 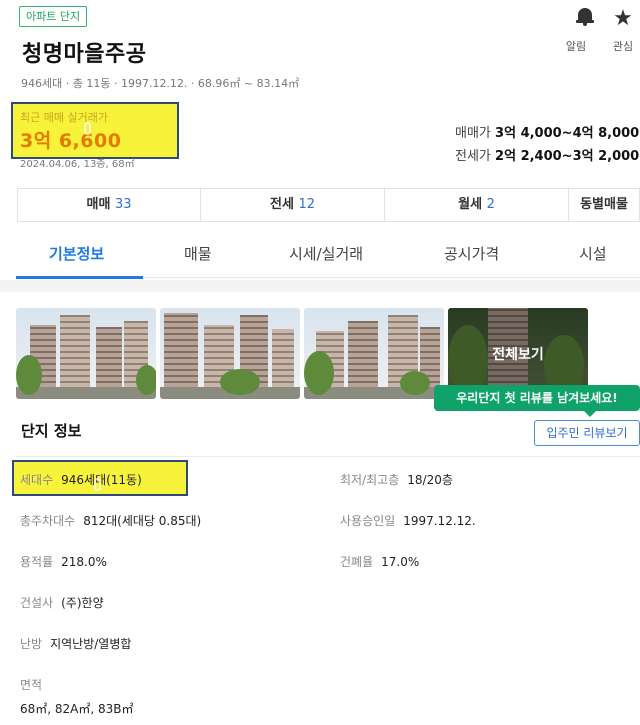 What do you see at coordinates (77, 709) in the screenshot?
I see `info-area-value: 68㎡, 82A㎡, 83B㎡` at bounding box center [77, 709].